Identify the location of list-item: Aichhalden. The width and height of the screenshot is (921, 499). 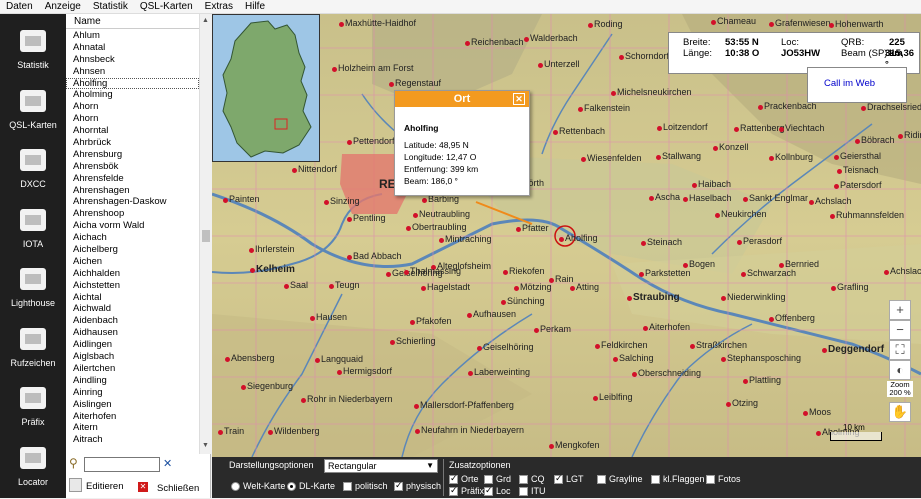
(132, 274).